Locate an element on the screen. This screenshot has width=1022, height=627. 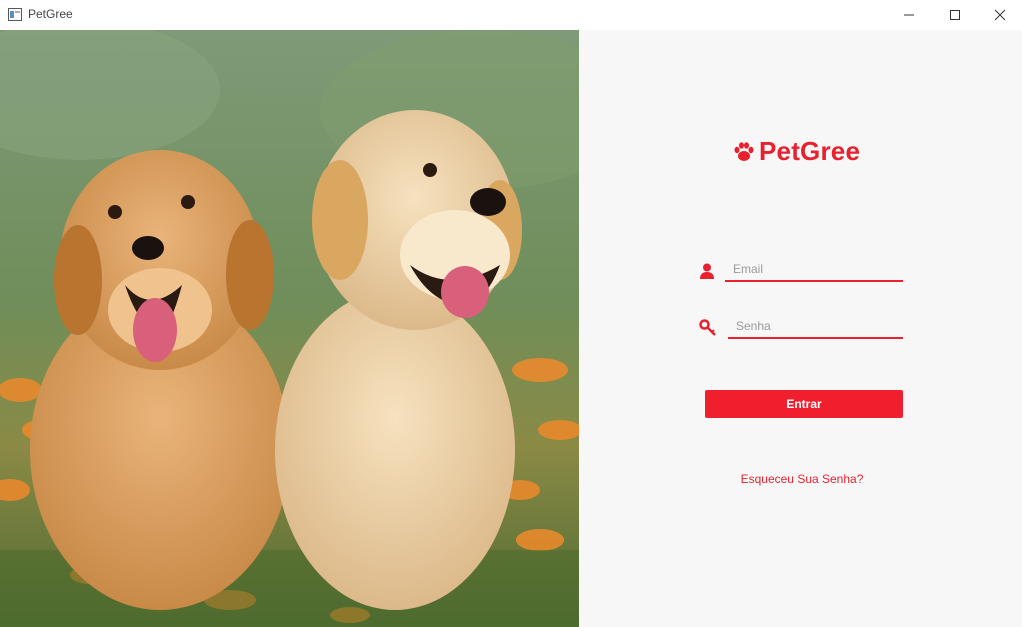
key-icon is located at coordinates (707, 327).